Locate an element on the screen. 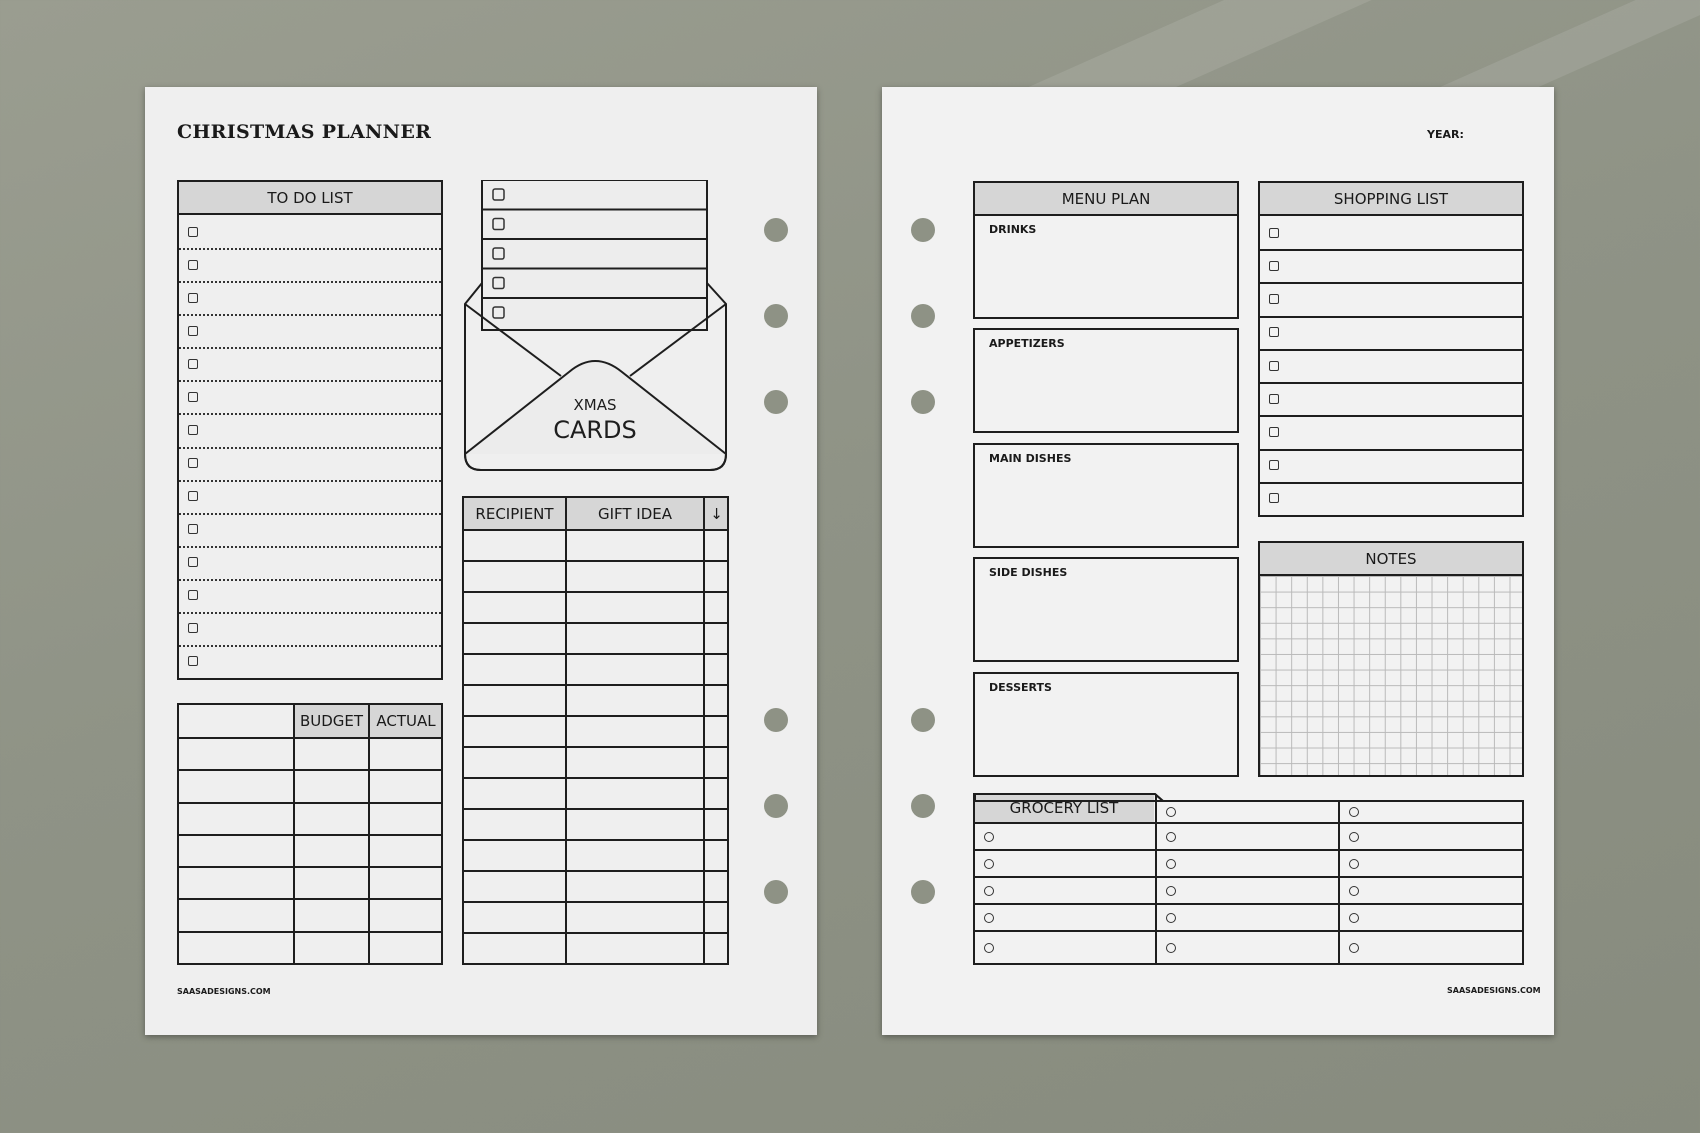 The width and height of the screenshot is (1700, 1133). envelope-illustration: XMAS CARDS is located at coordinates (595, 325).